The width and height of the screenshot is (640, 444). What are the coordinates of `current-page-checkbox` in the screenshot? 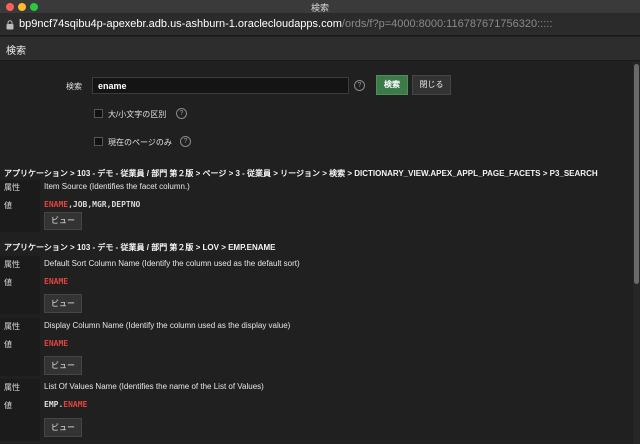 It's located at (98, 141).